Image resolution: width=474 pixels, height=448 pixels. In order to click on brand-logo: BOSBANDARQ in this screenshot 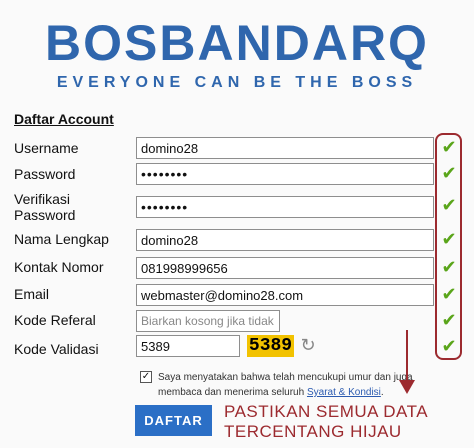, I will do `click(237, 43)`.